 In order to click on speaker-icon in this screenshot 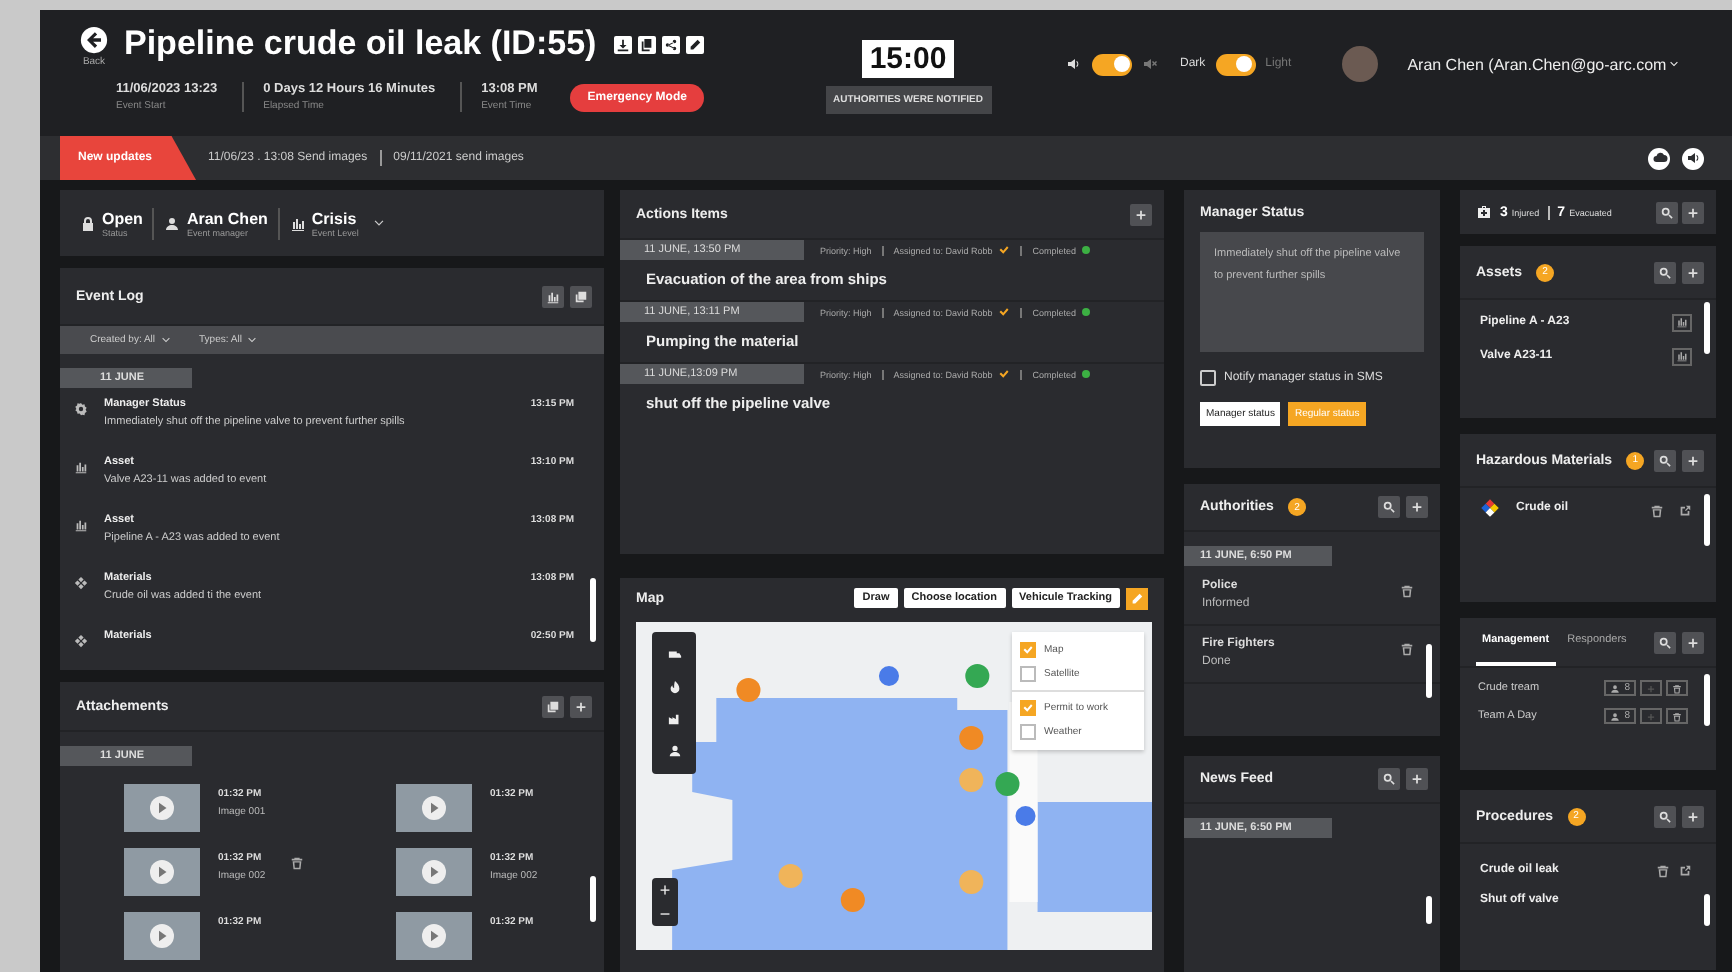, I will do `click(1074, 64)`.